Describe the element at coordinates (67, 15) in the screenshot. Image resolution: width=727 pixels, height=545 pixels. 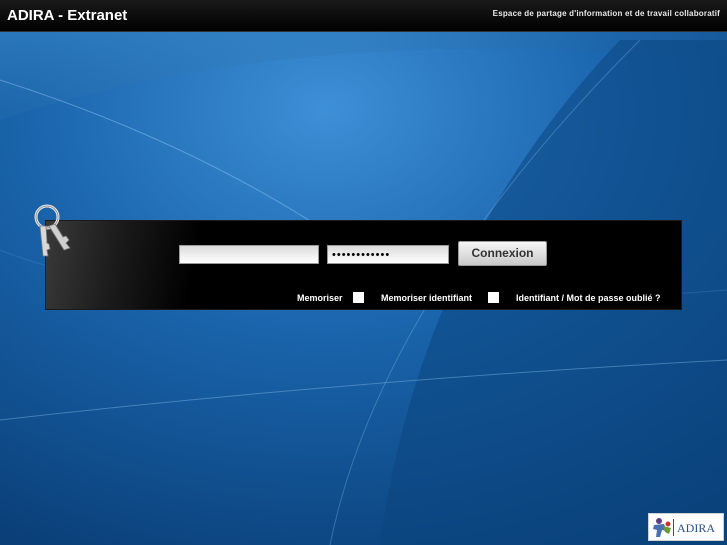
I see `app-title: ADIRA - Extranet` at that location.